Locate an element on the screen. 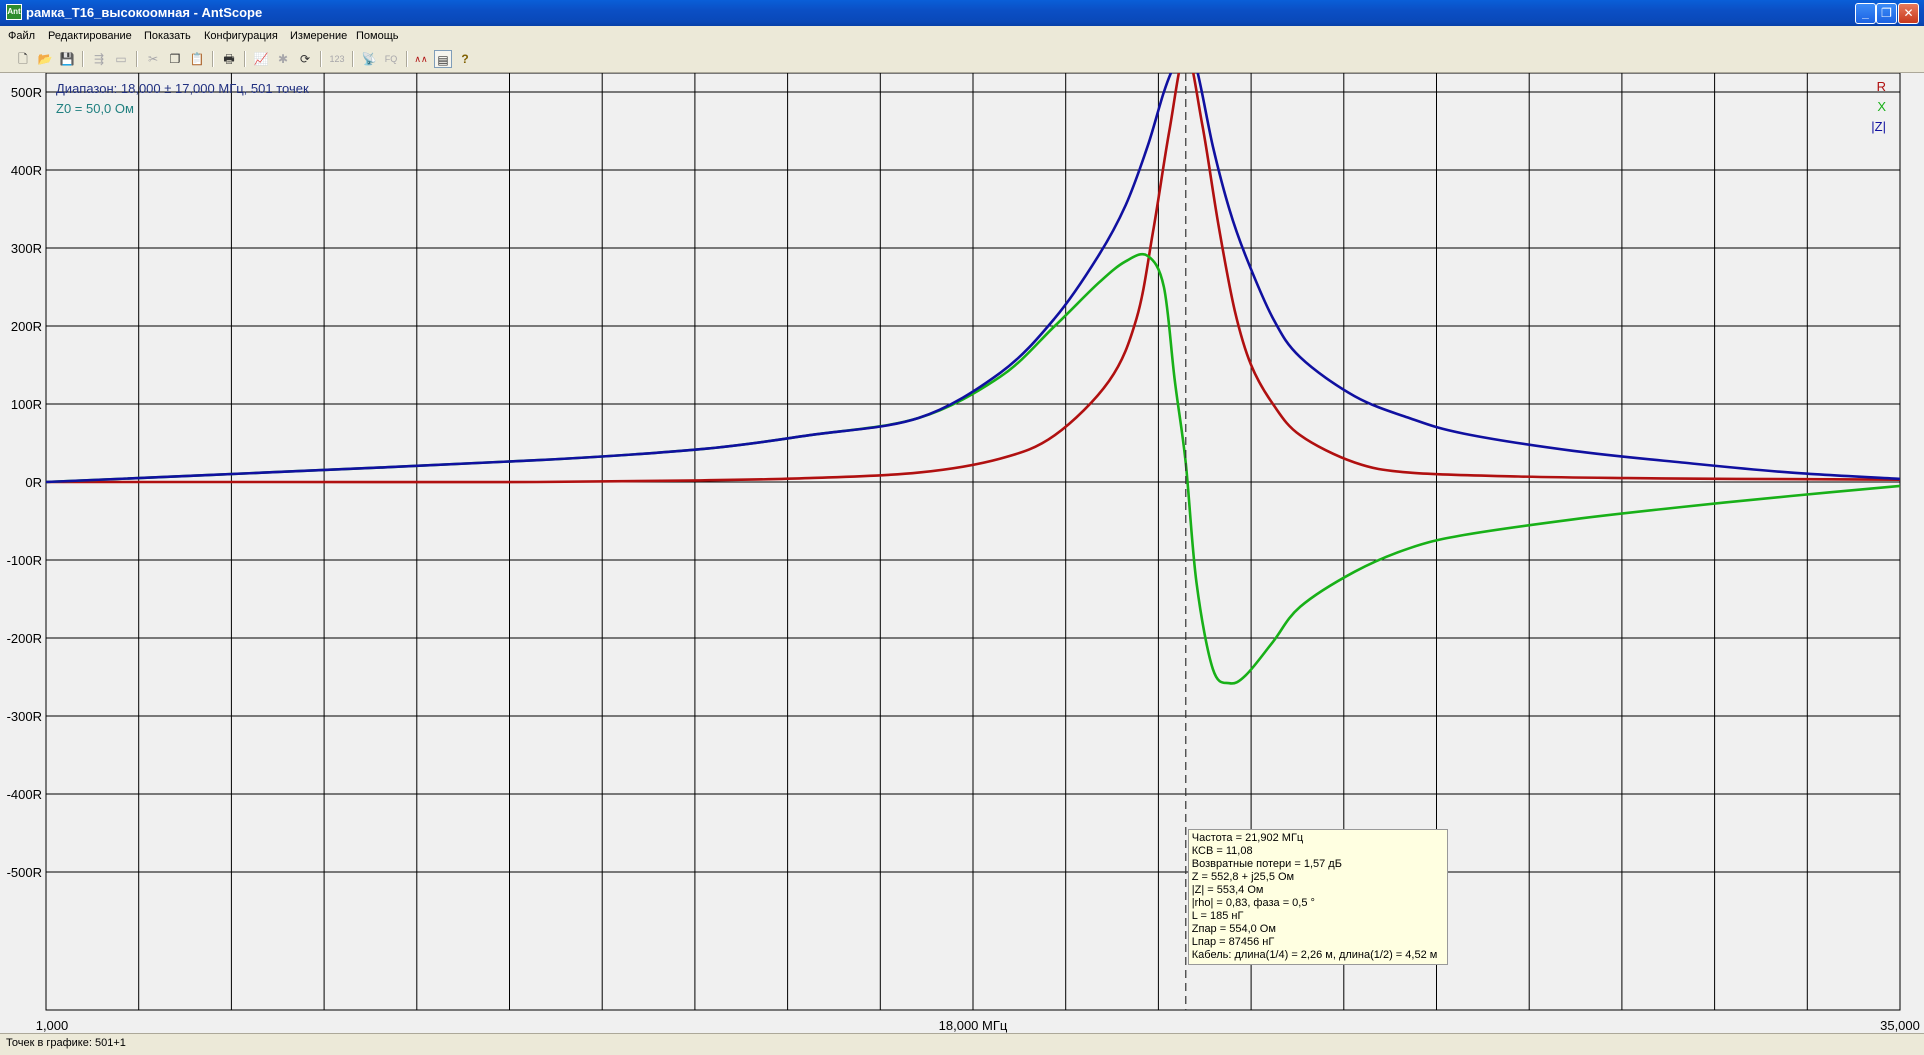 This screenshot has width=1924, height=1055. x-axis-ticks: 1,000 18,000 МГц 35,000 is located at coordinates (978, 1025).